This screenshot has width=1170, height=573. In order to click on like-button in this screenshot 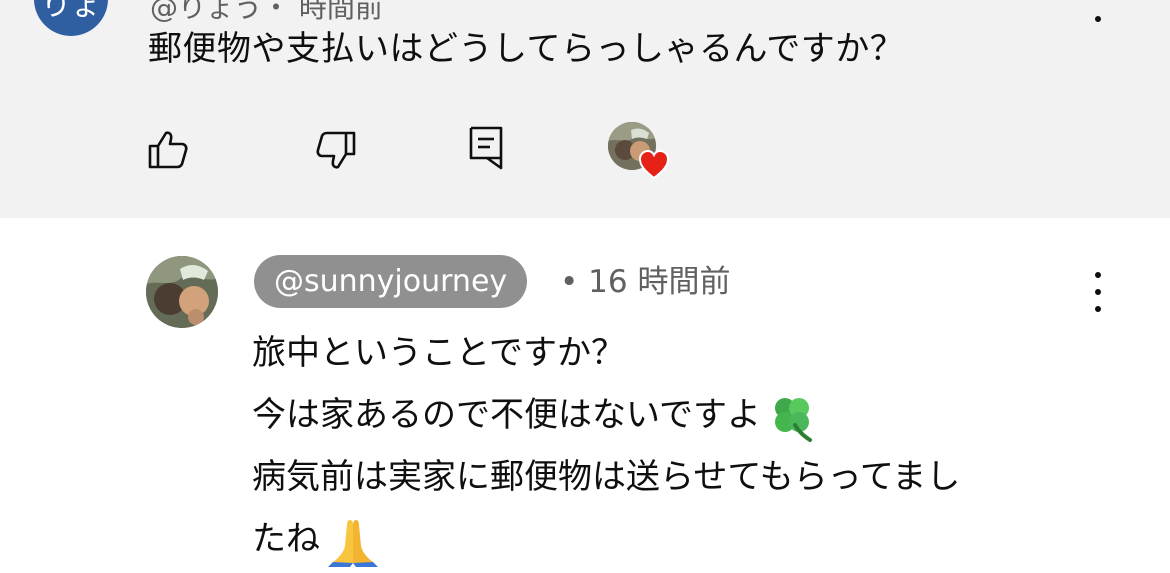, I will do `click(168, 150)`.